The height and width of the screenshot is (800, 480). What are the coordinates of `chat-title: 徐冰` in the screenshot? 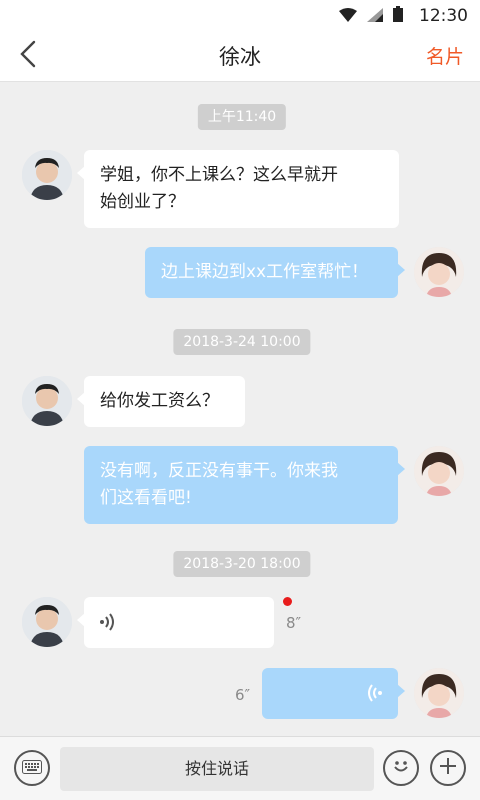 It's located at (240, 57).